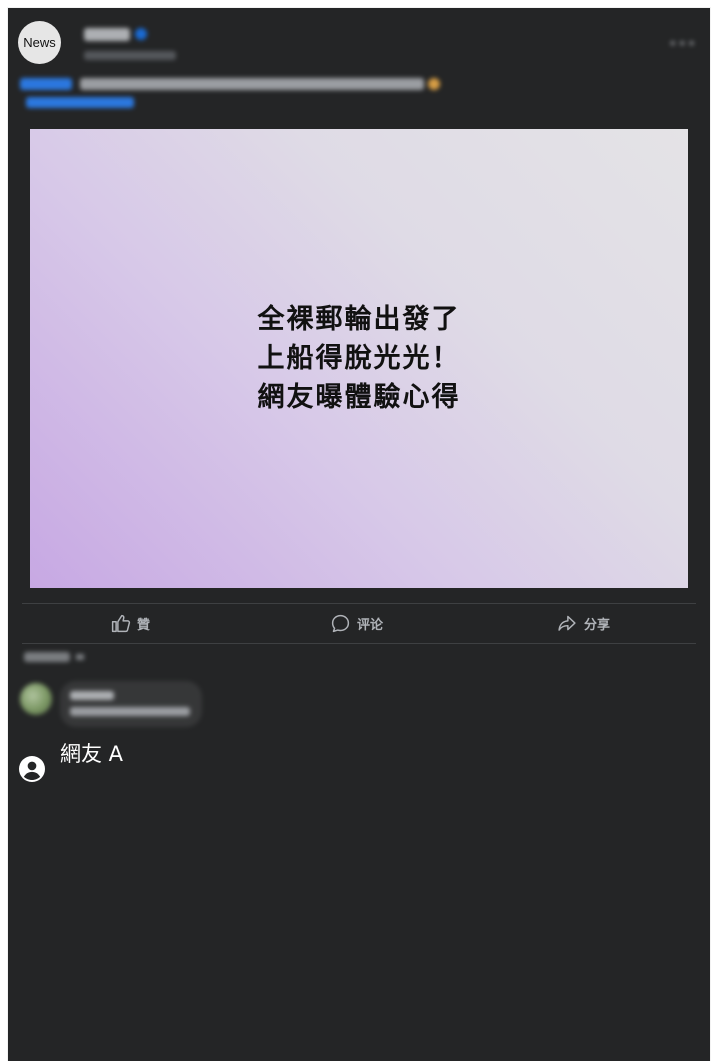 Image resolution: width=717 pixels, height=1061 pixels. Describe the element at coordinates (36, 699) in the screenshot. I see `commenter-avatar` at that location.